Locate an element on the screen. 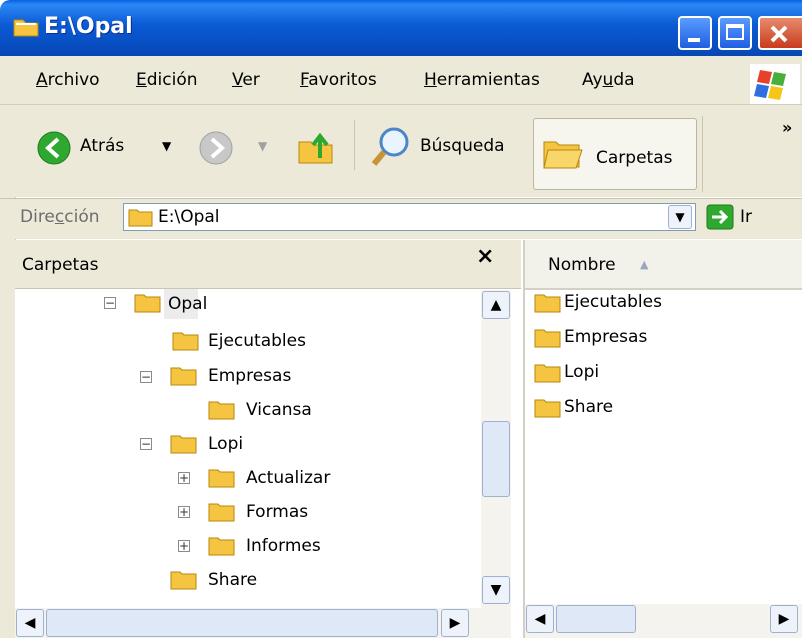 This screenshot has width=802, height=638. menu-edicion: Edición is located at coordinates (167, 80).